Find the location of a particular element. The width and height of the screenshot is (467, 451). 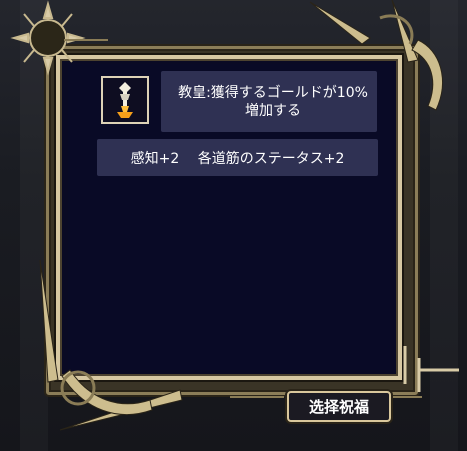

select-blessing-button: 选择祝福 is located at coordinates (339, 406).